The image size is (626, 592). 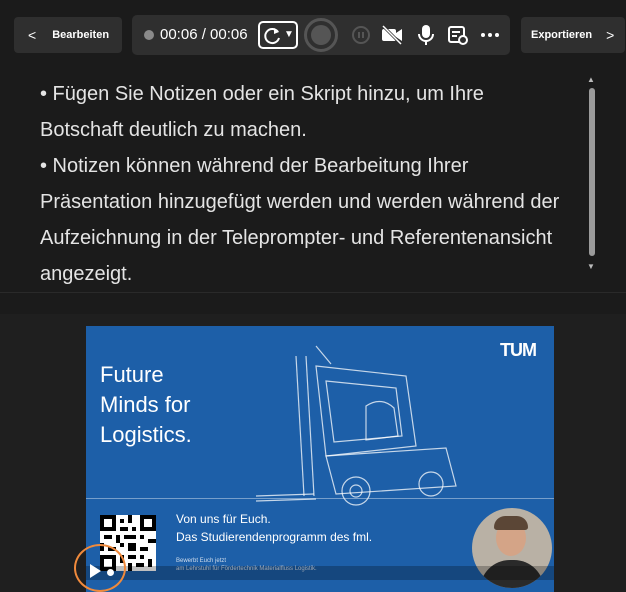 I want to click on forklift-illustration, so click(x=356, y=425).